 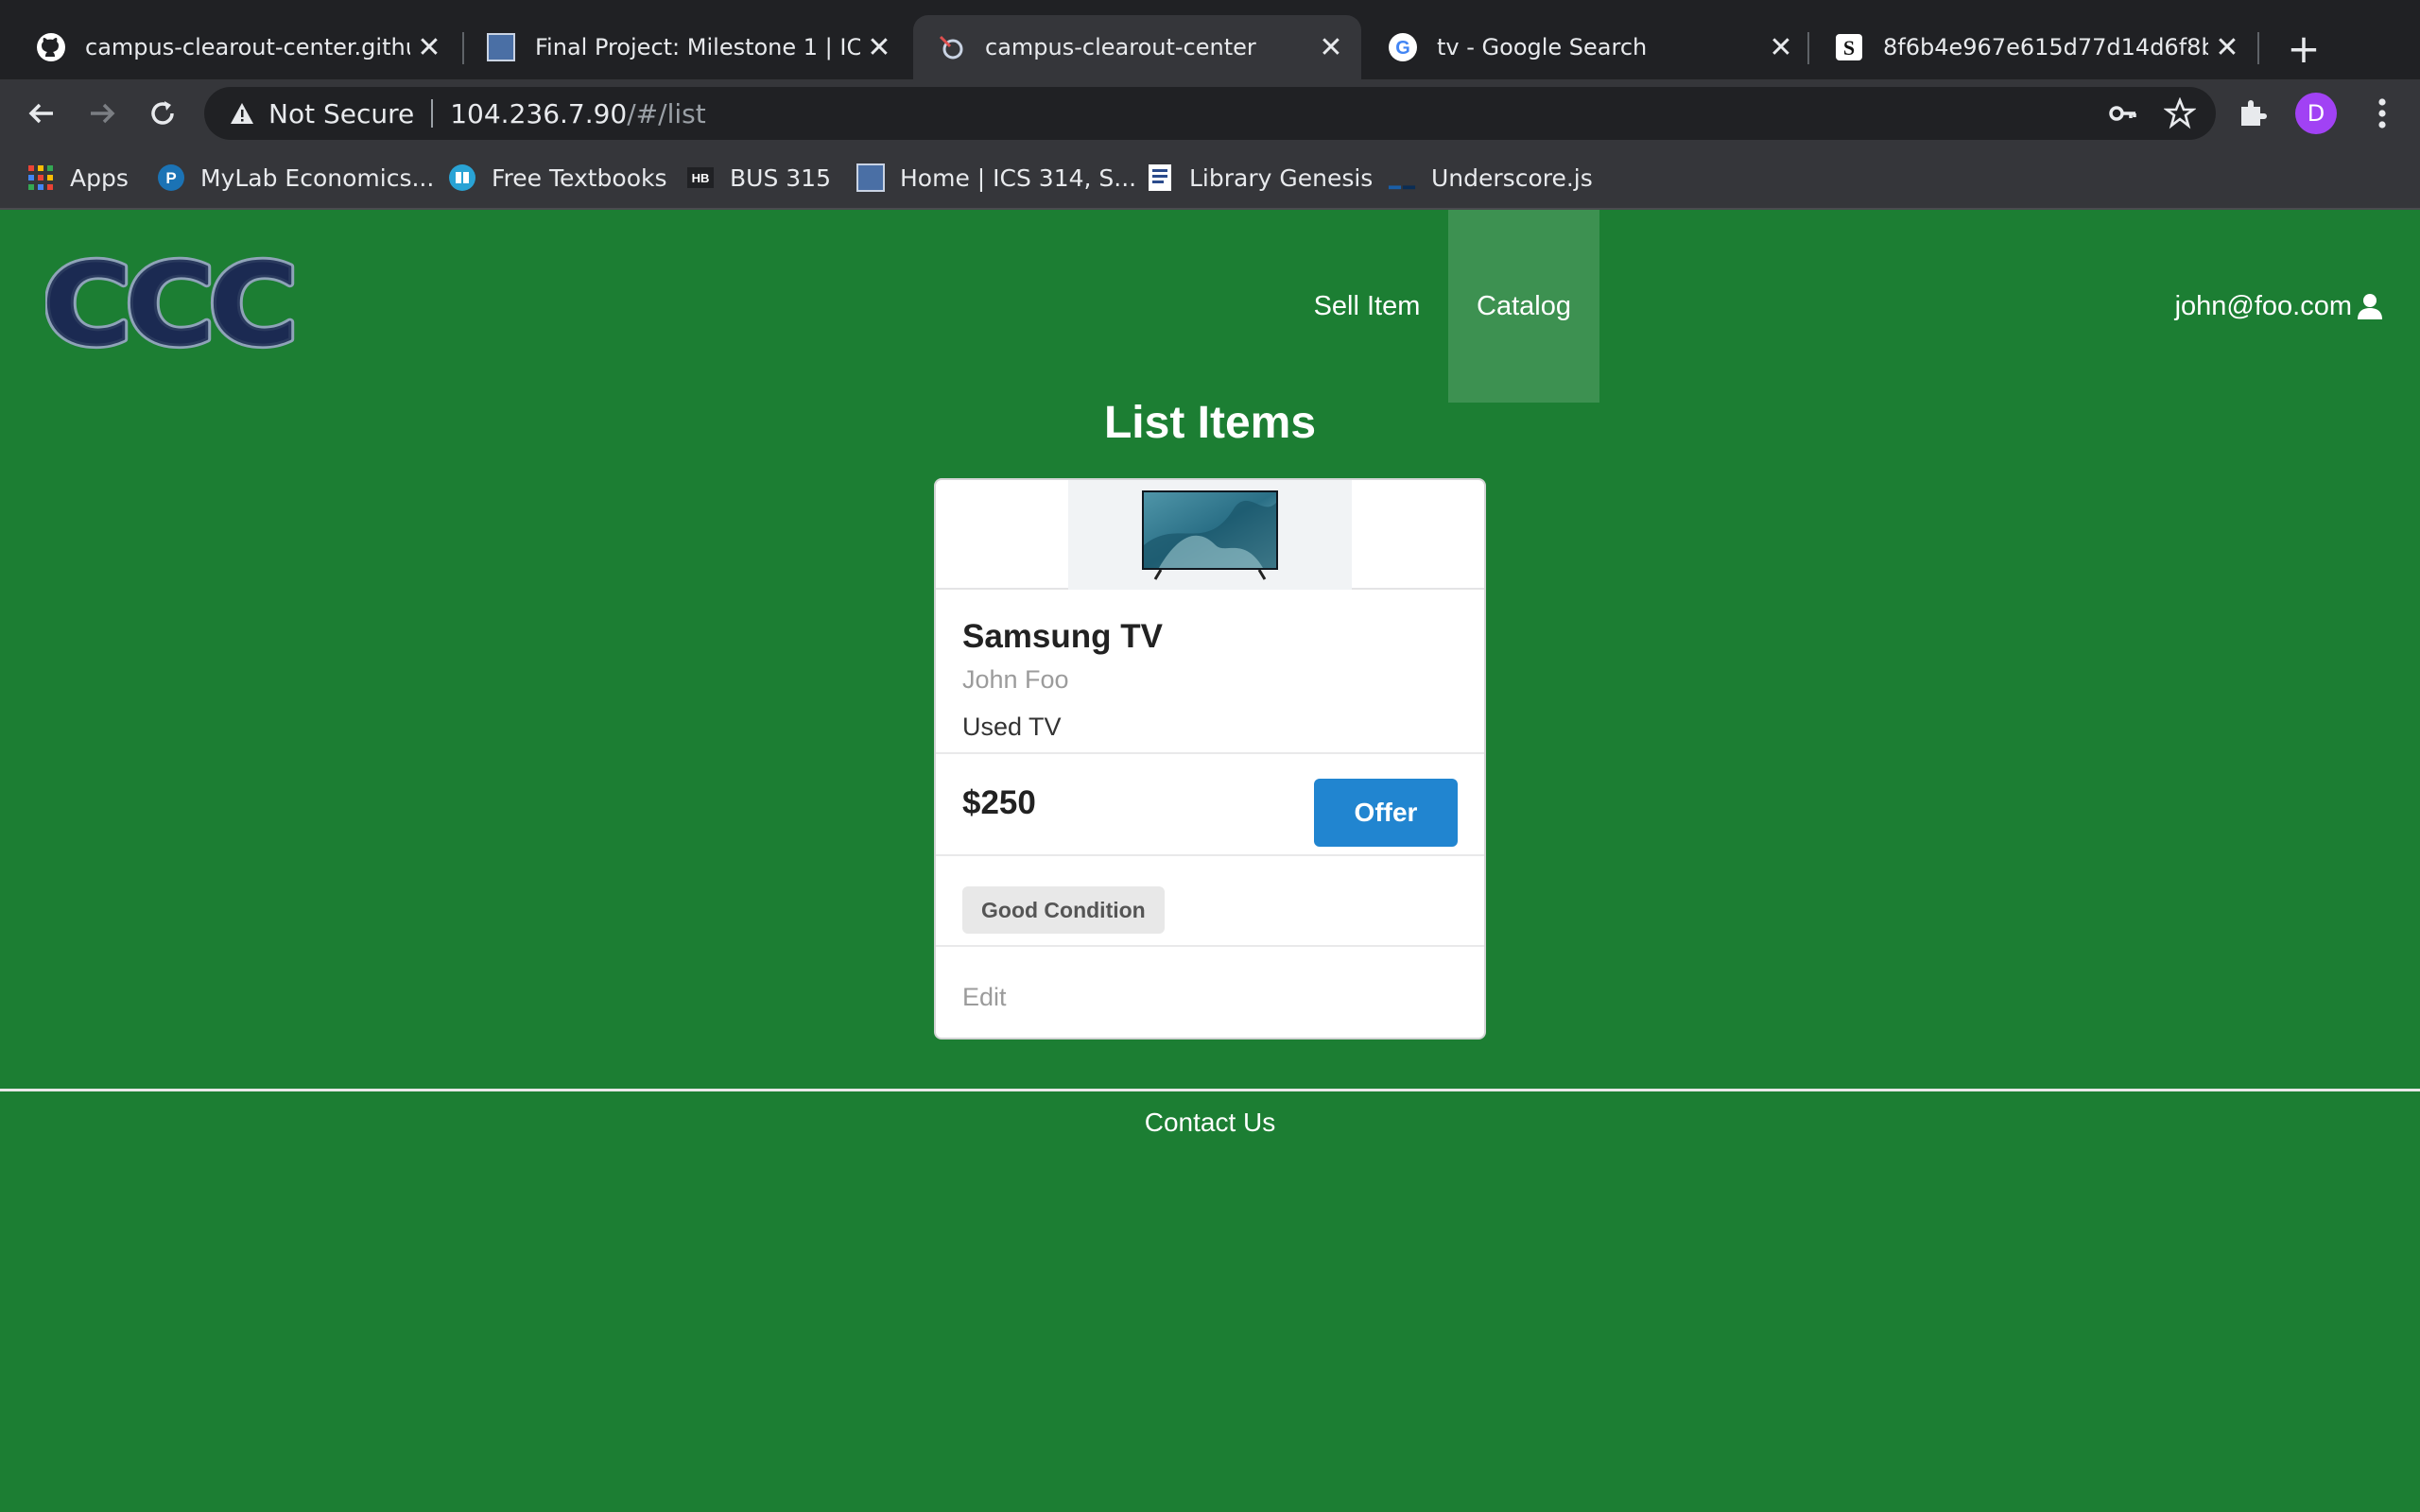 I want to click on bookmark-label: Library Genesis, so click(x=1281, y=177).